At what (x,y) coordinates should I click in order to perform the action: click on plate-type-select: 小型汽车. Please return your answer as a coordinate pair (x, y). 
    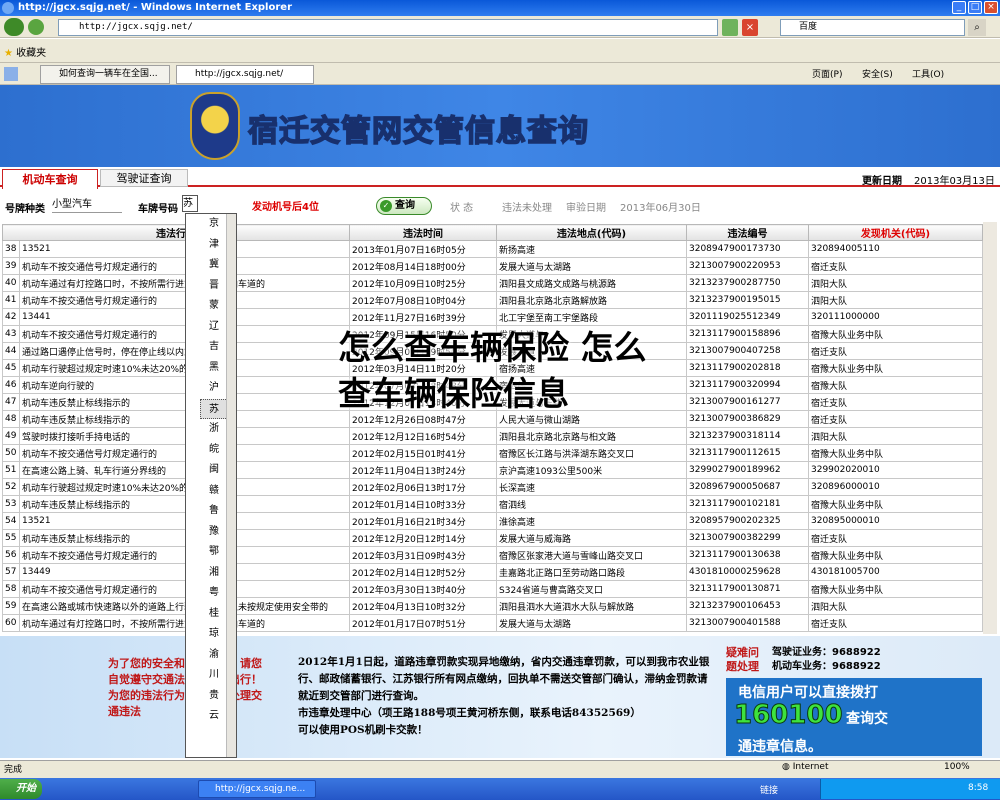
    Looking at the image, I should click on (87, 205).